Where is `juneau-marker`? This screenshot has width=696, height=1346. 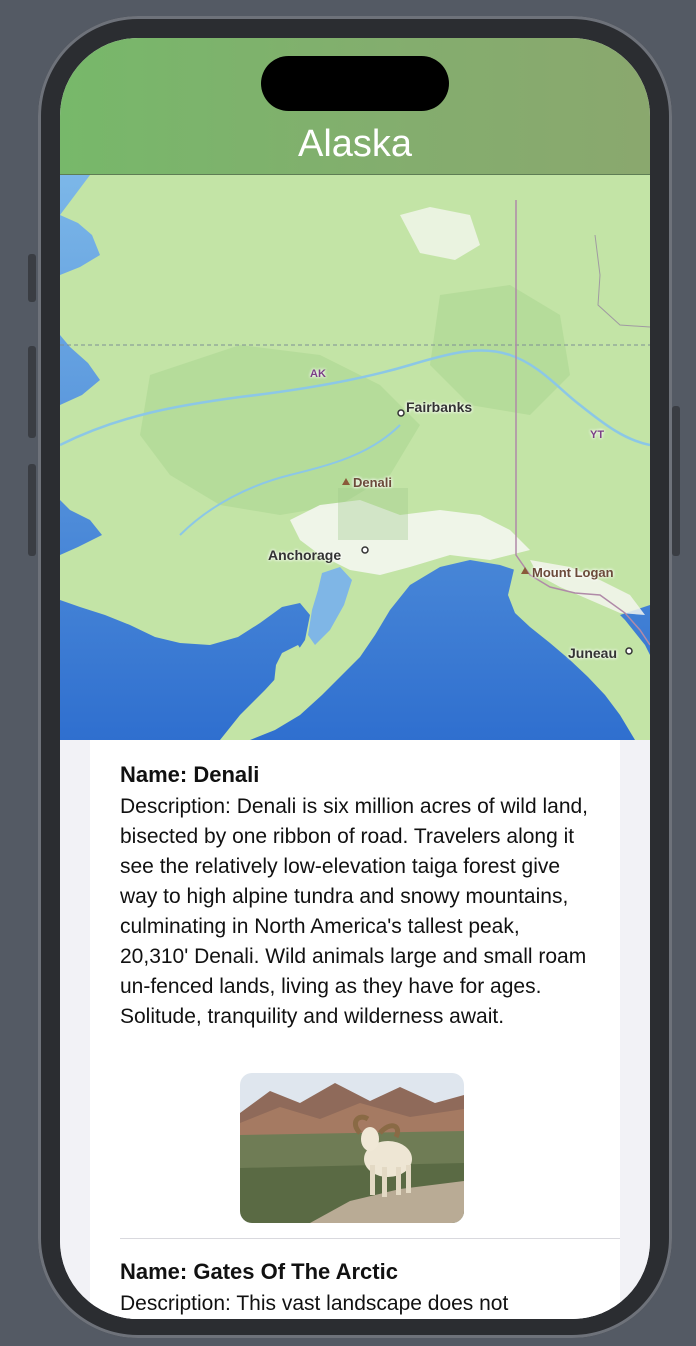 juneau-marker is located at coordinates (629, 651).